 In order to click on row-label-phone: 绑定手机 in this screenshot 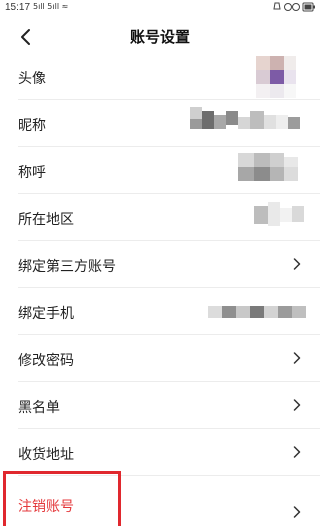, I will do `click(46, 314)`.